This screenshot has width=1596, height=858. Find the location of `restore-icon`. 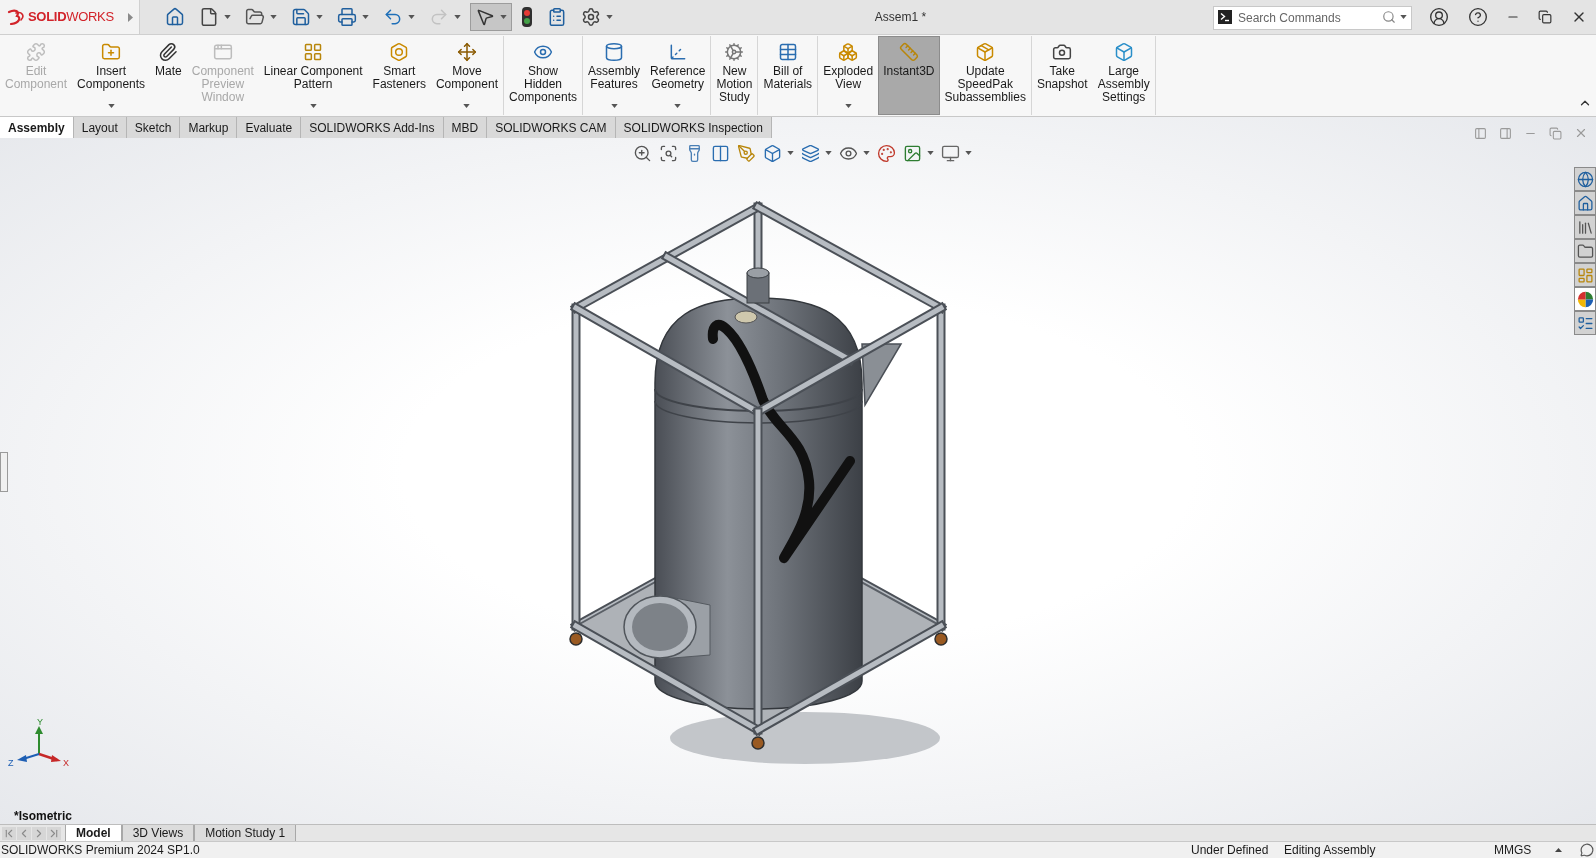

restore-icon is located at coordinates (1545, 17).